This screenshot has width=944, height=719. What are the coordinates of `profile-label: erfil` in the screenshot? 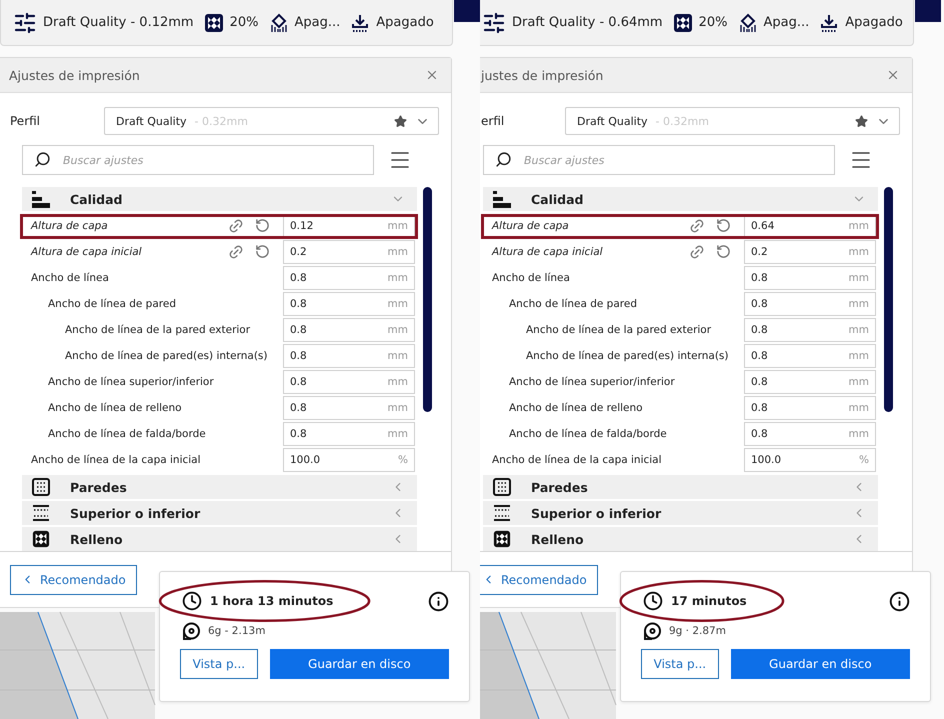 It's located at (493, 121).